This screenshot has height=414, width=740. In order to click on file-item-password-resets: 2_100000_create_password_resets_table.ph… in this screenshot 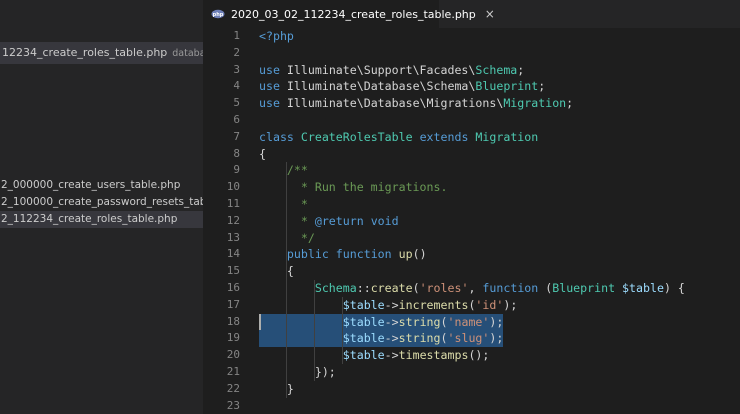, I will do `click(101, 202)`.